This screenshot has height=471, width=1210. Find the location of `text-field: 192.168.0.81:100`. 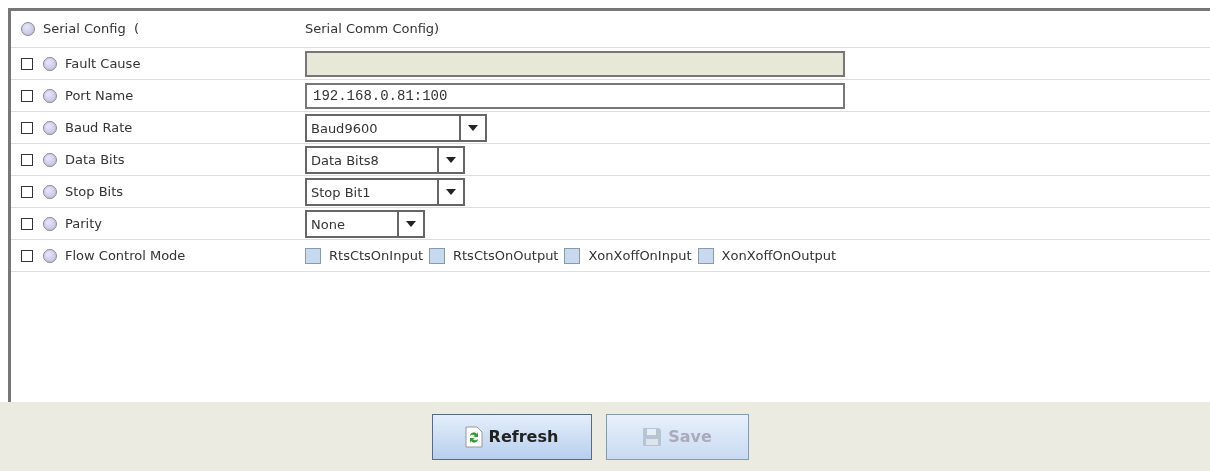

text-field: 192.168.0.81:100 is located at coordinates (575, 95).